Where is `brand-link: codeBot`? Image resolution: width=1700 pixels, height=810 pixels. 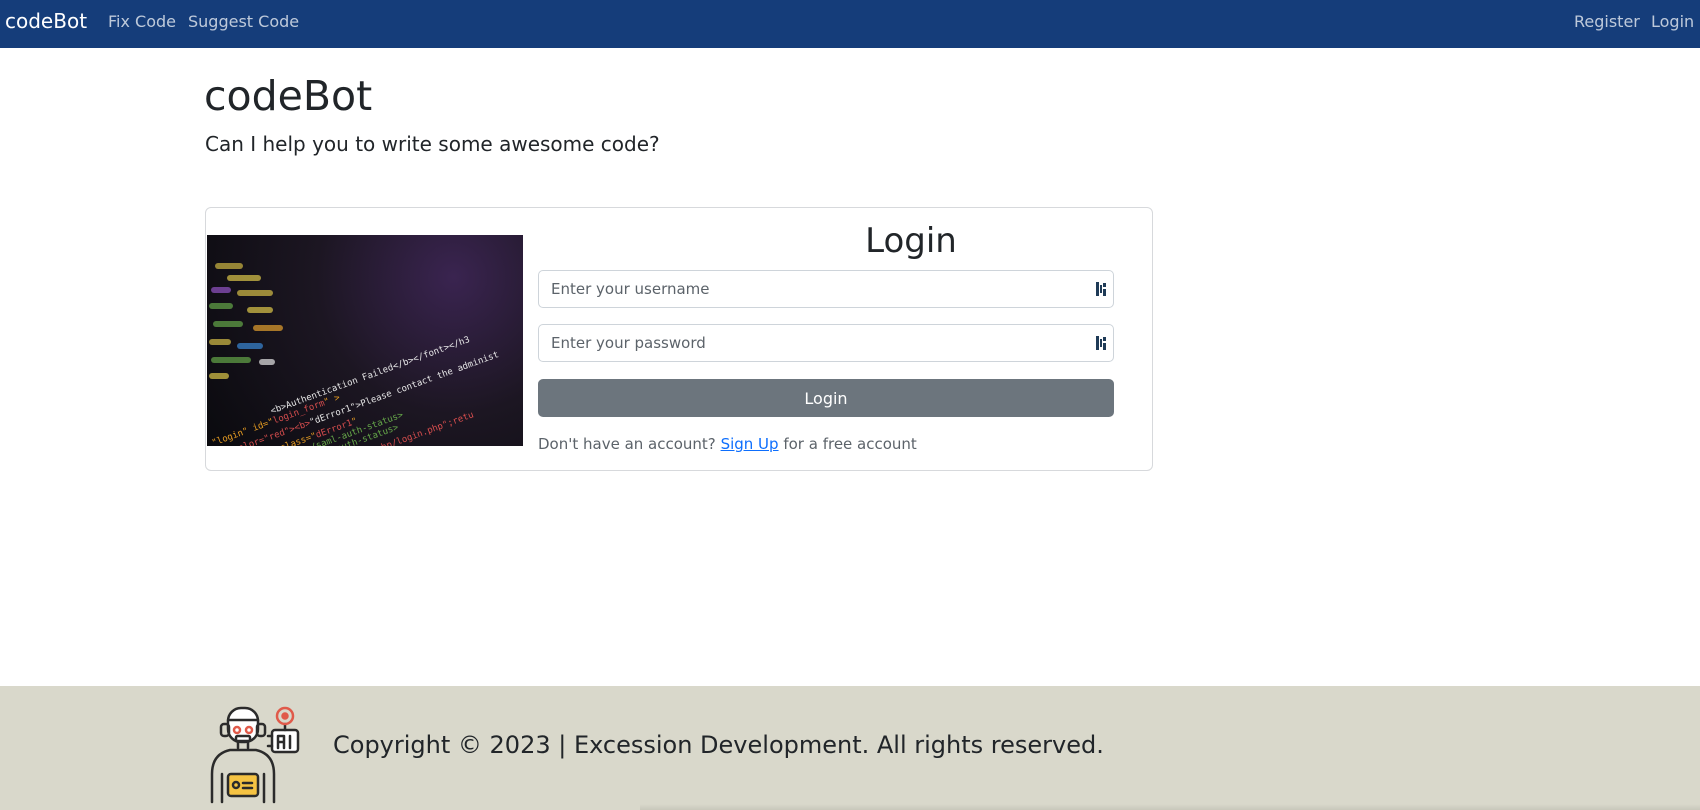 brand-link: codeBot is located at coordinates (46, 21).